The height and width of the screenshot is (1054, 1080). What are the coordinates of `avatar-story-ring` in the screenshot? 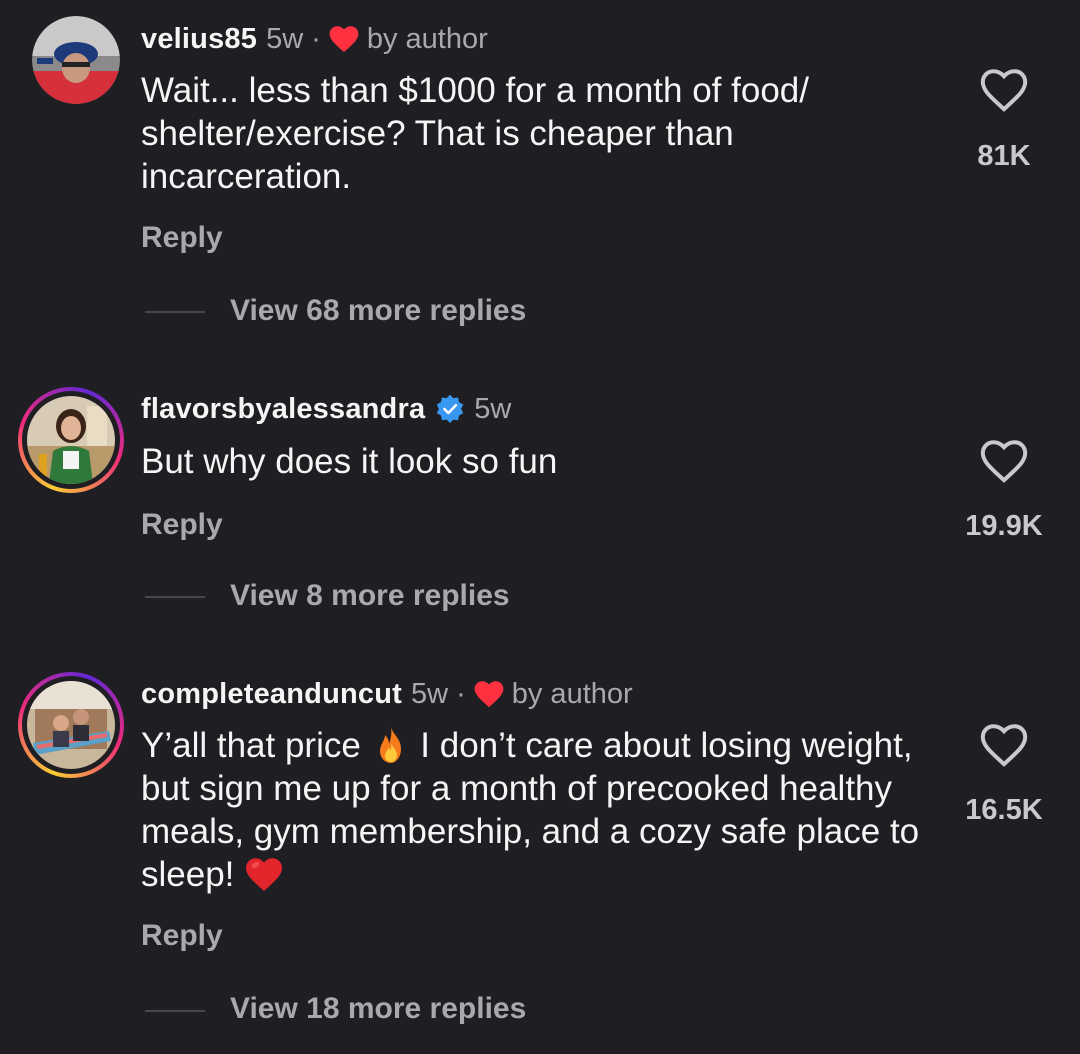 It's located at (71, 725).